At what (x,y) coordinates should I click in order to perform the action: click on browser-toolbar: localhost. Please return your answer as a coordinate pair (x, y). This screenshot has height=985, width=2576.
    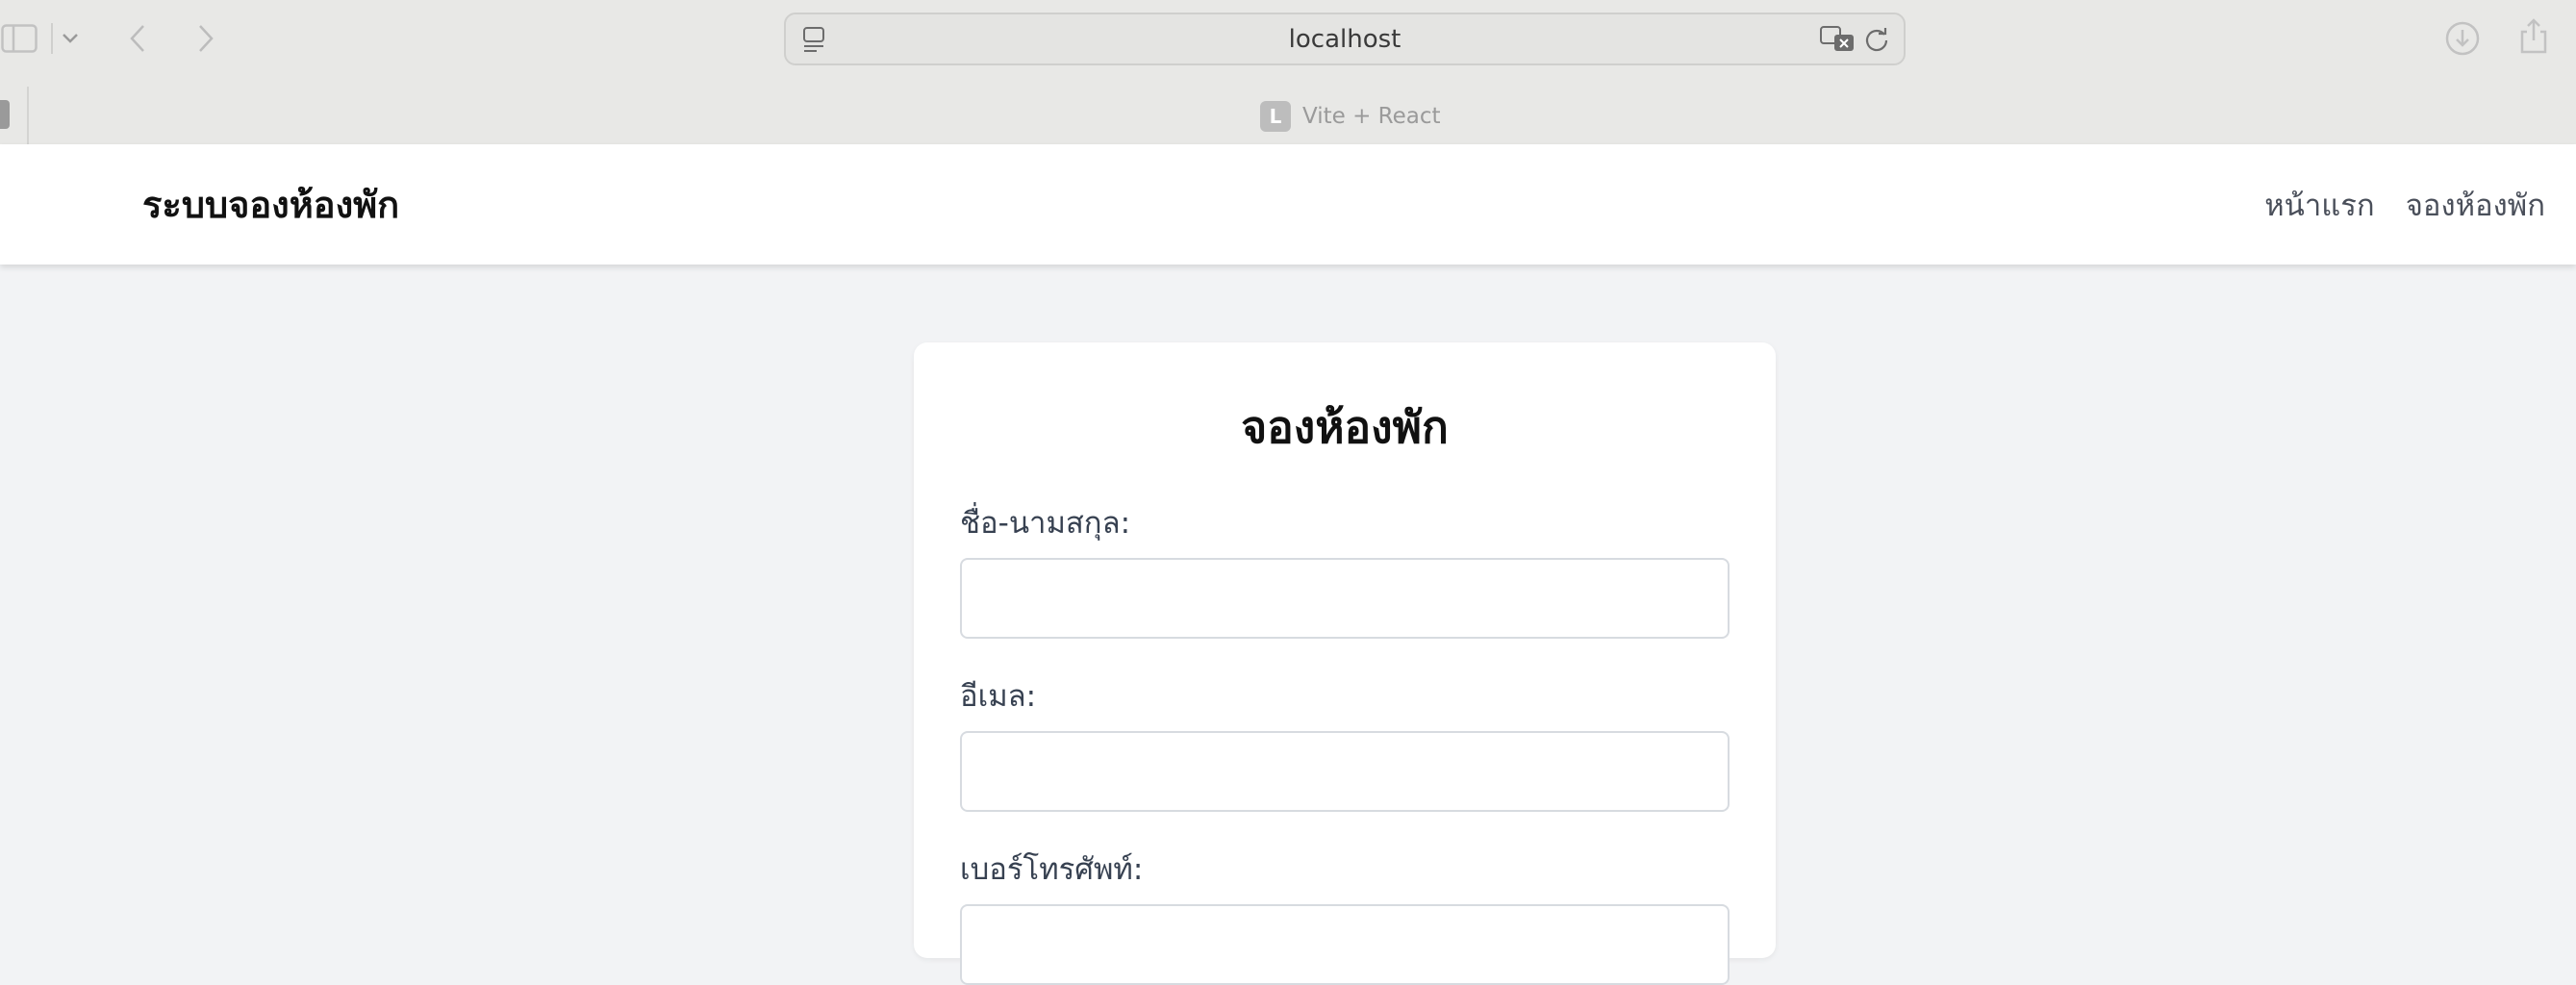
    Looking at the image, I should click on (1288, 38).